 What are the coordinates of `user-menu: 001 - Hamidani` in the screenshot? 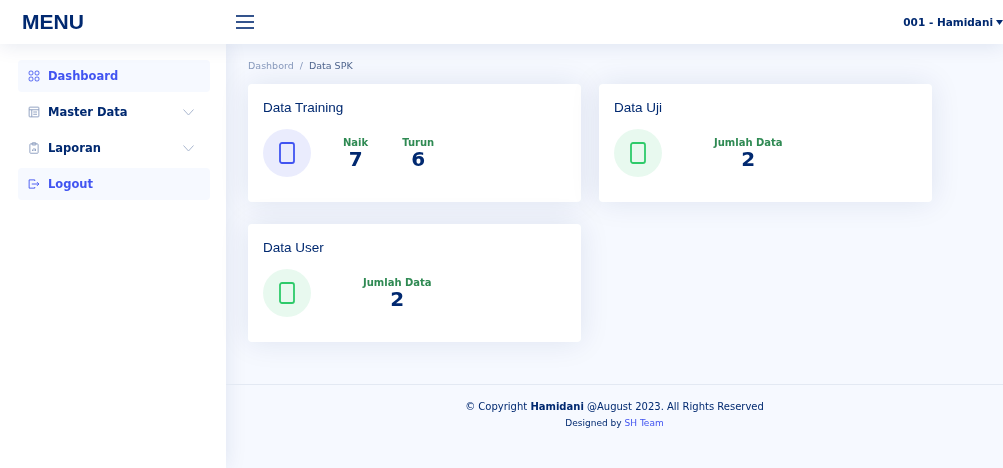 It's located at (948, 22).